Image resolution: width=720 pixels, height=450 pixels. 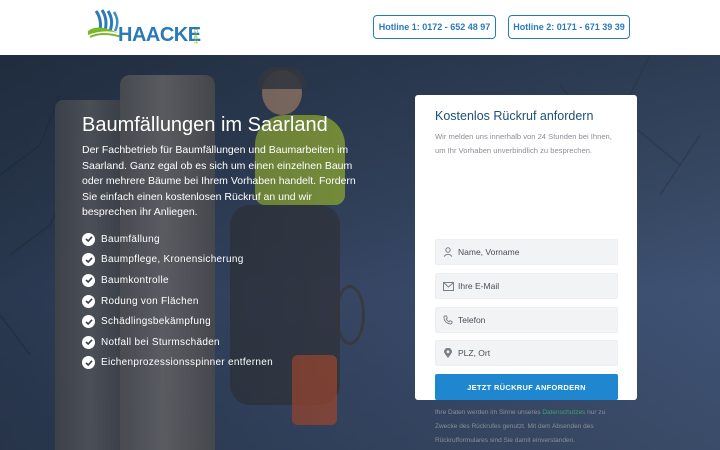 I want to click on feature-label: Rodung von Flächen, so click(x=150, y=301).